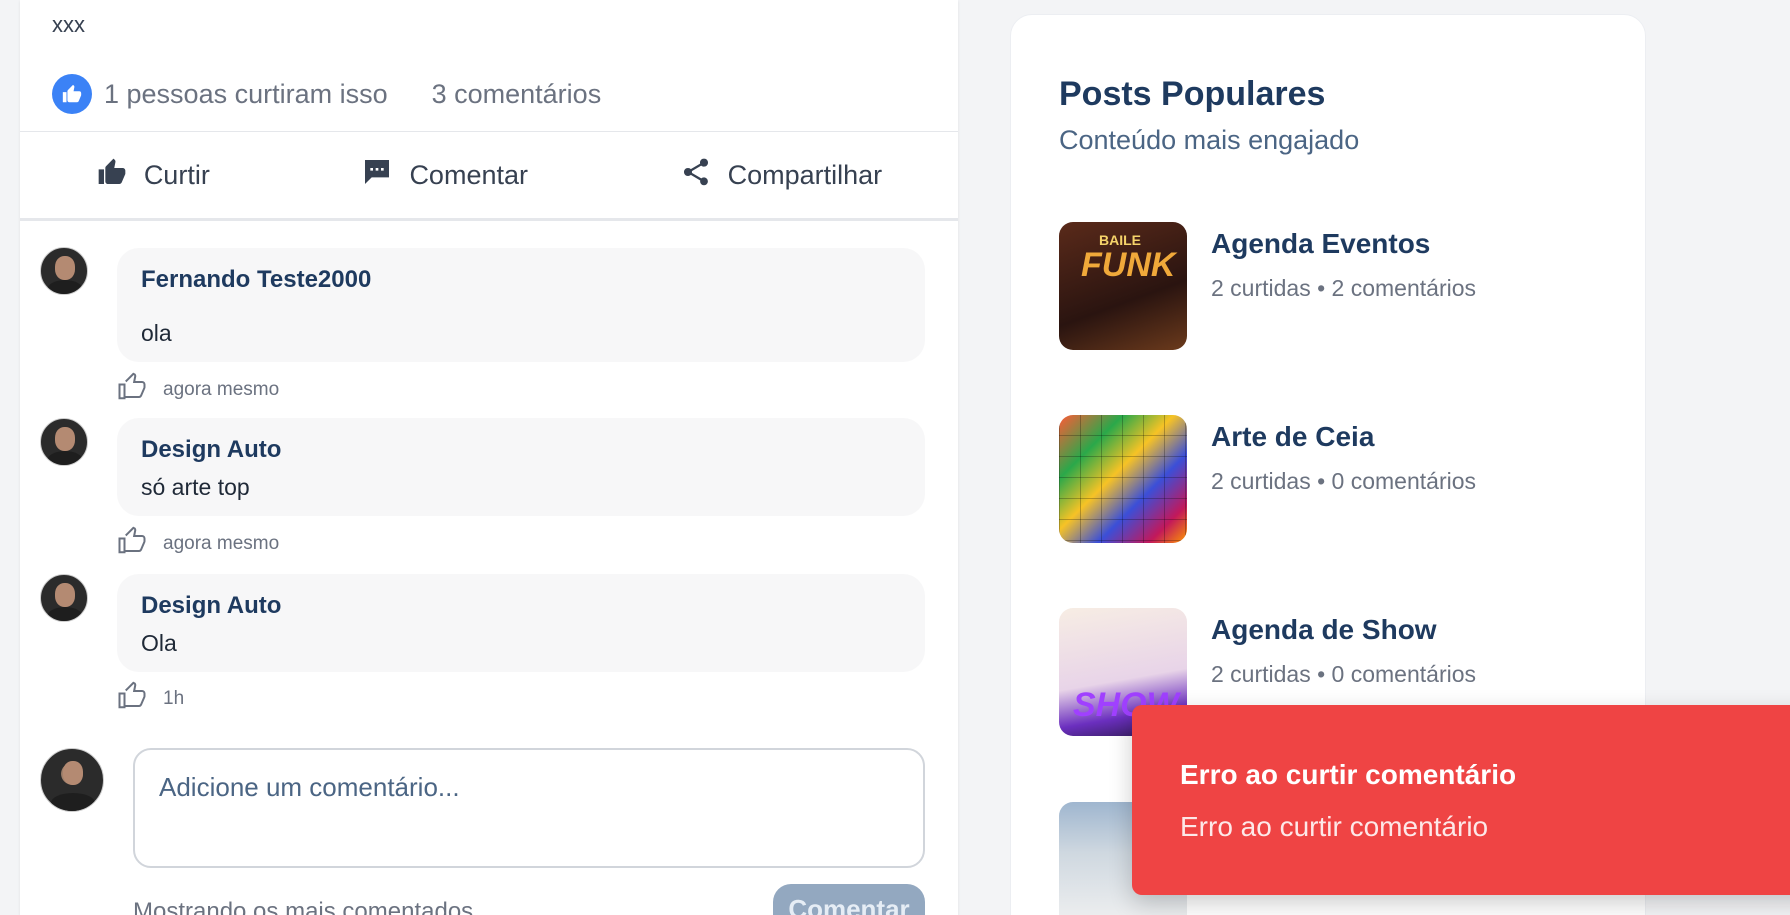  I want to click on popular-post-stats: 2 curtidas • 2 comentários, so click(1344, 288).